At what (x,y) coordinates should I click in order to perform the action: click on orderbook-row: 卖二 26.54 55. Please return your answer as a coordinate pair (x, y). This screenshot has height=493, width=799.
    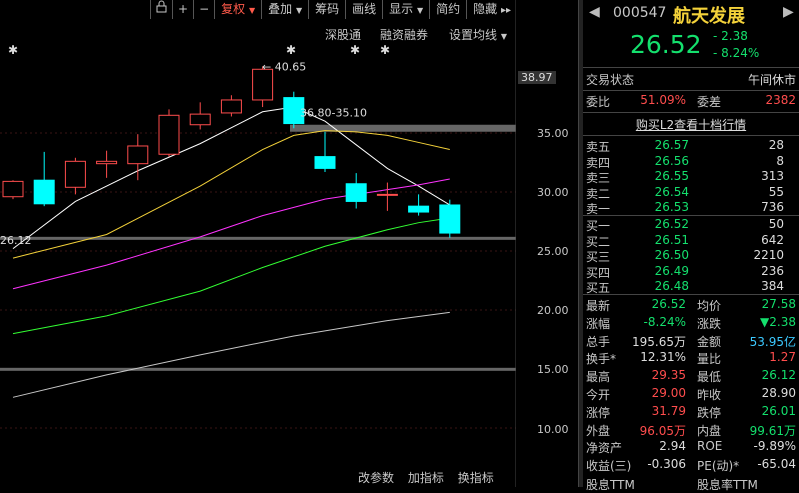
    Looking at the image, I should click on (691, 193).